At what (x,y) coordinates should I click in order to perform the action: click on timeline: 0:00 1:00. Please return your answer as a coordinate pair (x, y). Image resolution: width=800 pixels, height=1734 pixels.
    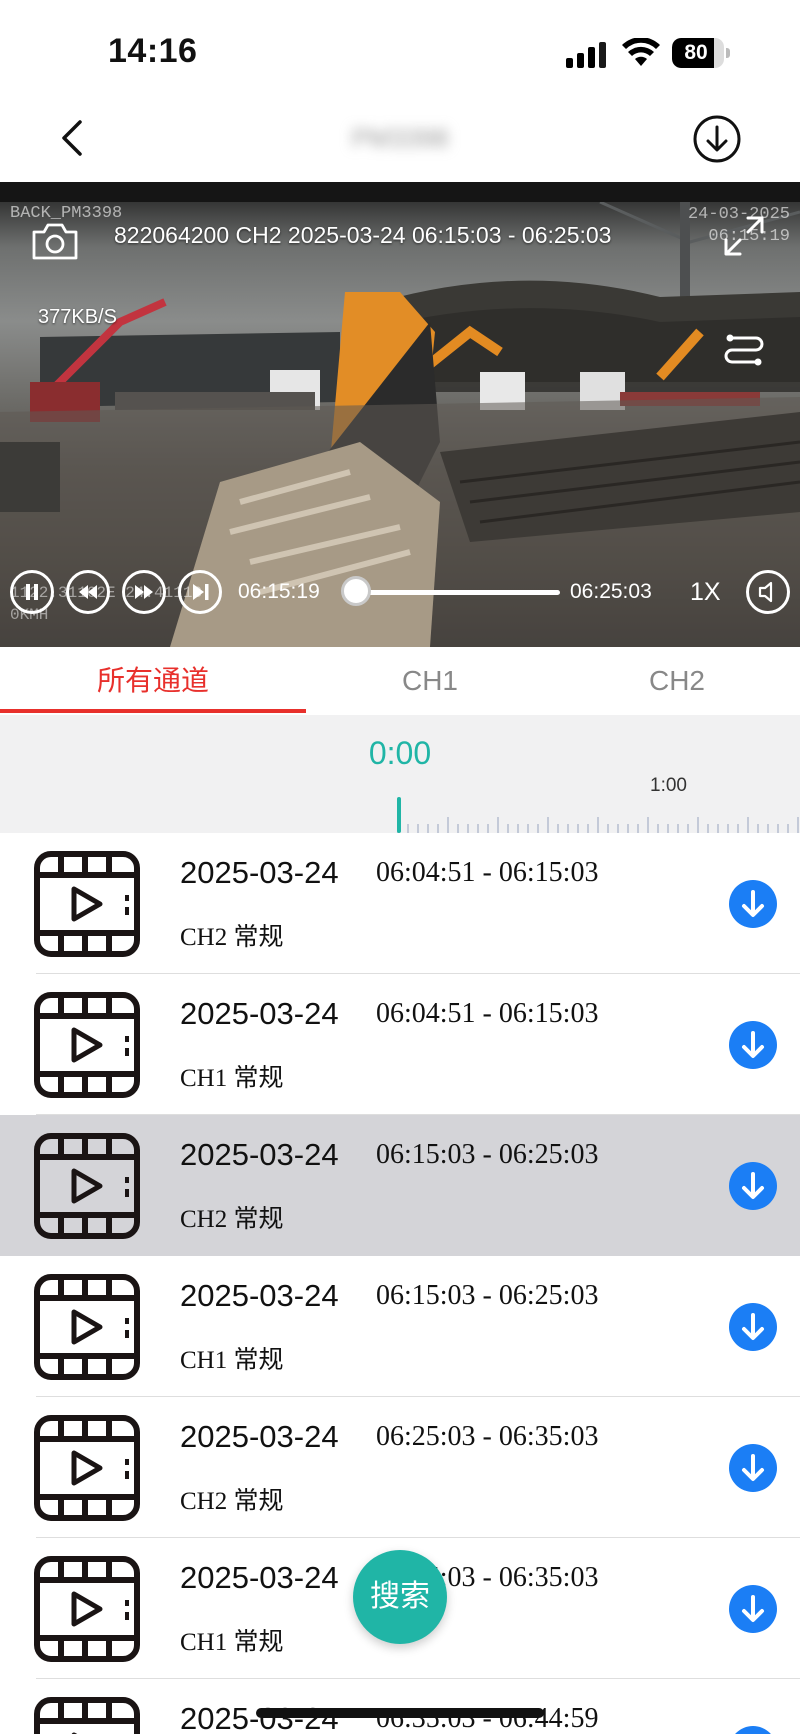
    Looking at the image, I should click on (400, 774).